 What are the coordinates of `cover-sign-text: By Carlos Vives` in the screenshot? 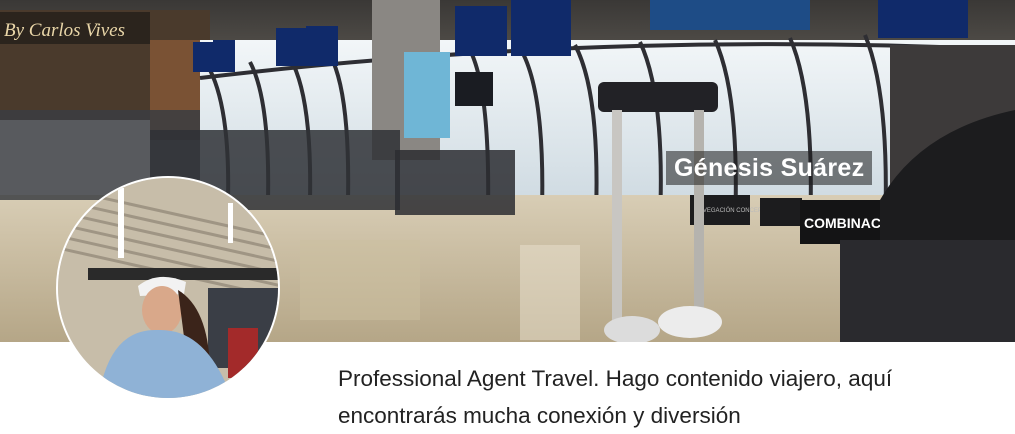 It's located at (64, 30).